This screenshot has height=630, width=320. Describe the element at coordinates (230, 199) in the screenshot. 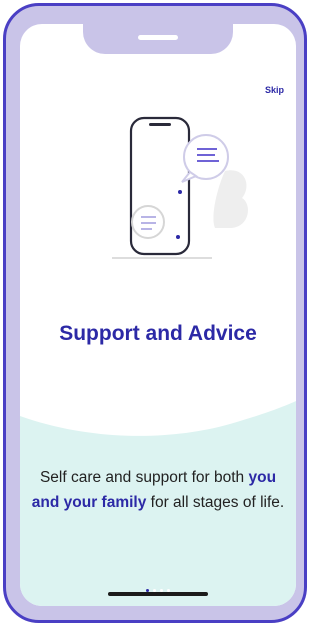

I see `shadow-shape` at that location.